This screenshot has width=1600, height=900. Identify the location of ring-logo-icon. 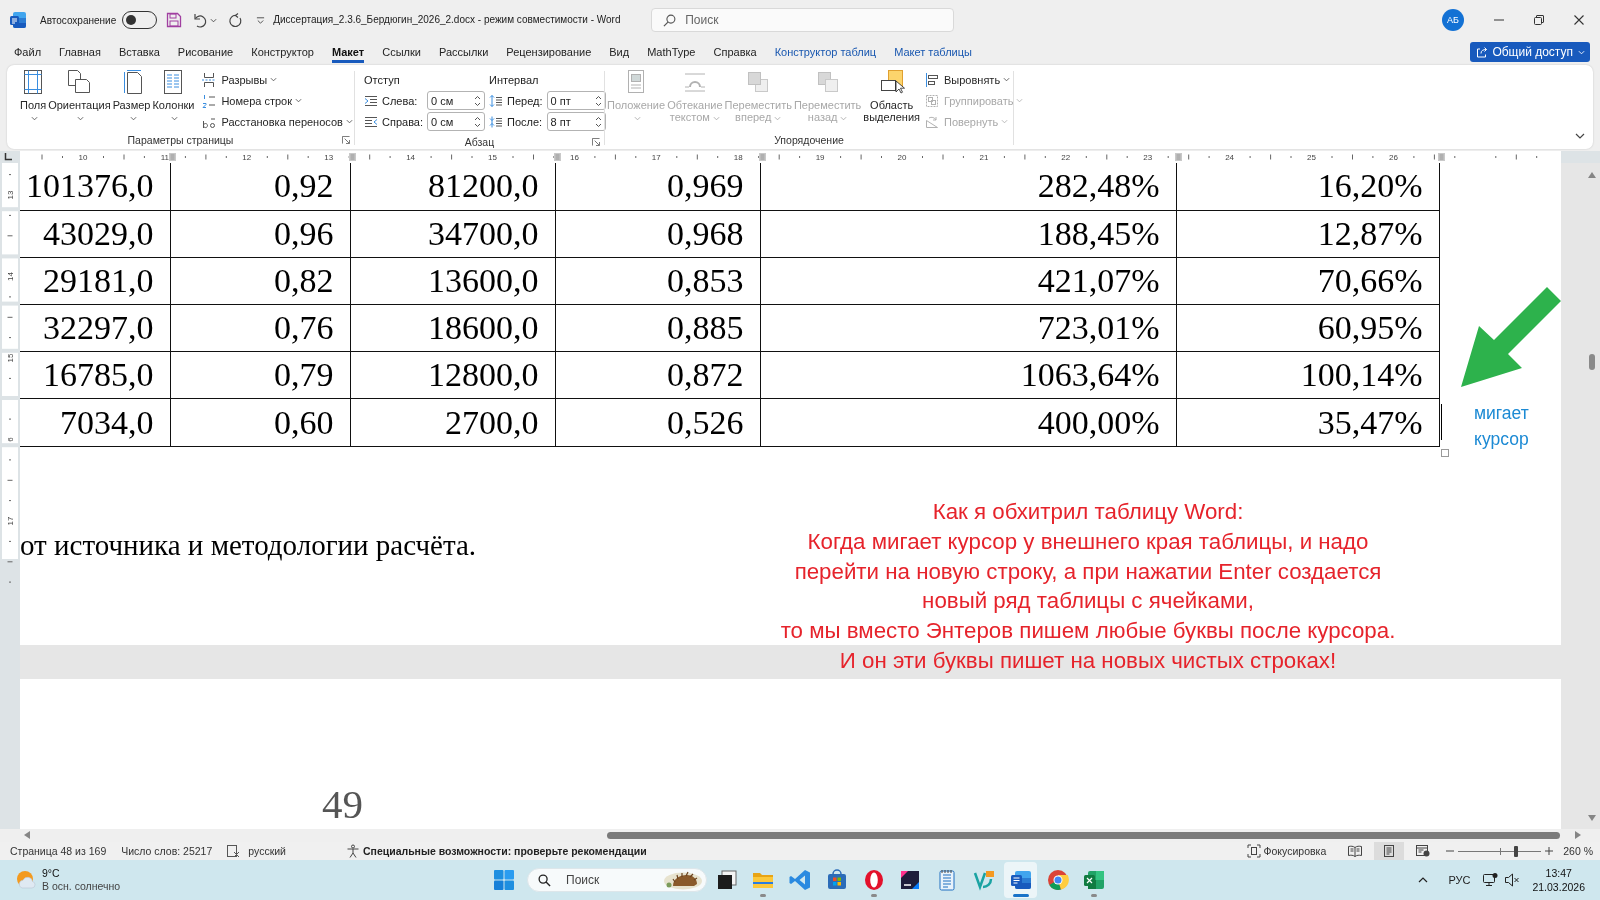
(873, 880).